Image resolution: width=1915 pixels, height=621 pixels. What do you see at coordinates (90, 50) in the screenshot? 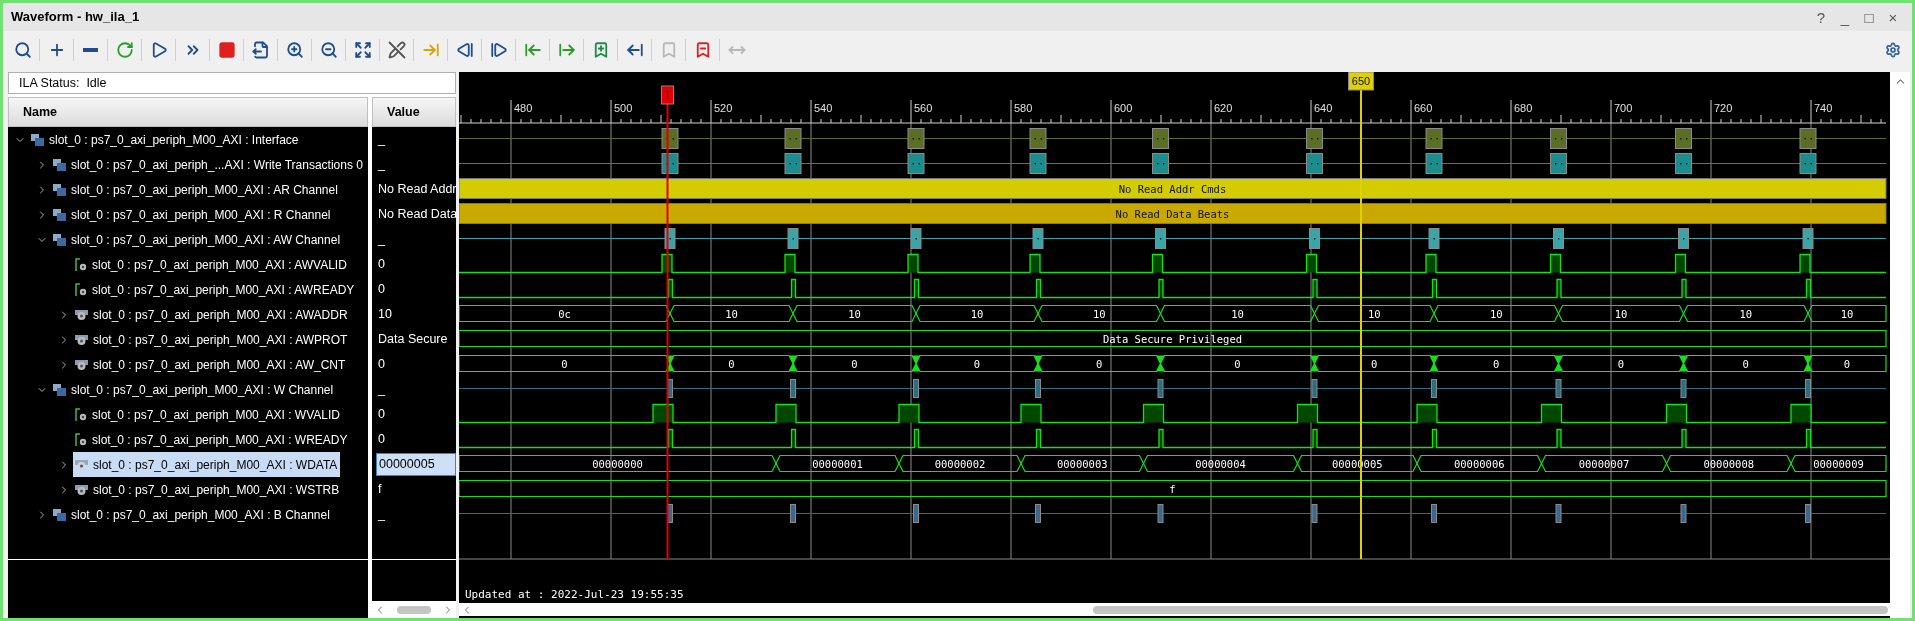
I see `minus-icon` at bounding box center [90, 50].